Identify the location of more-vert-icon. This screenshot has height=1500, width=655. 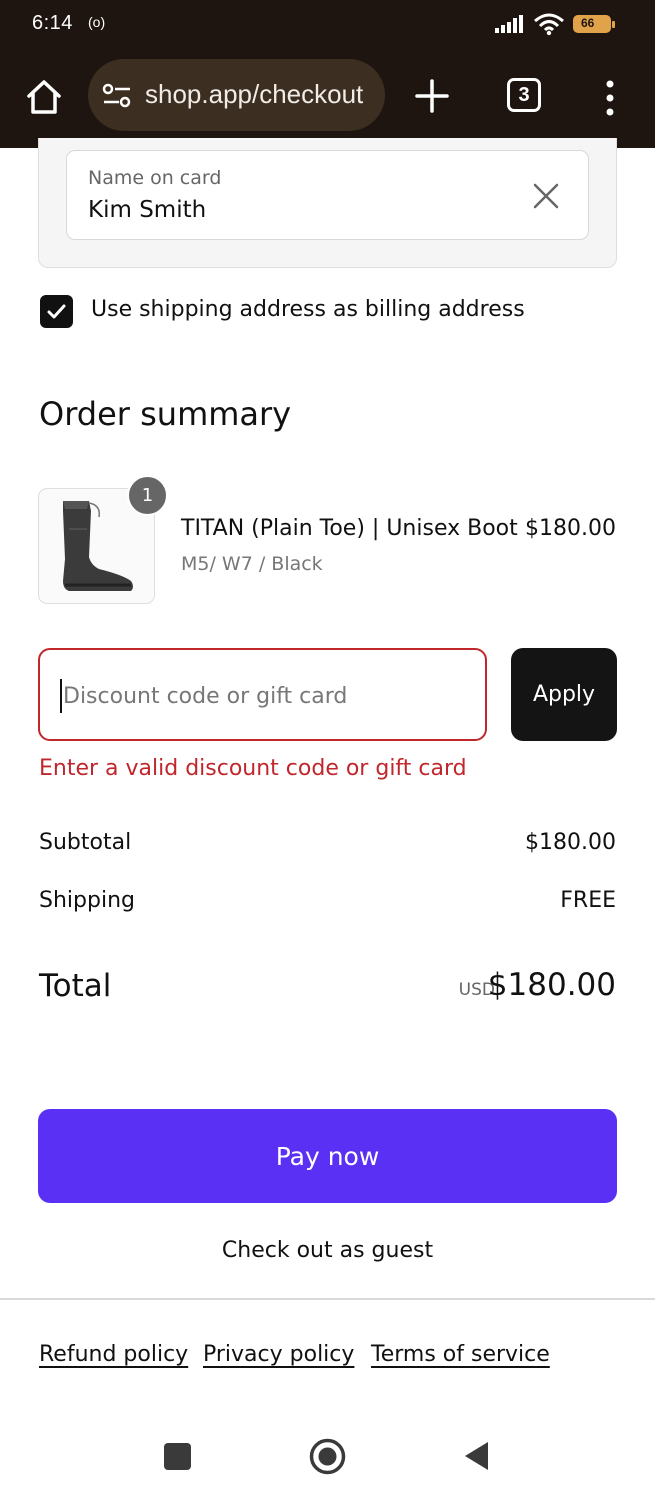
(610, 98).